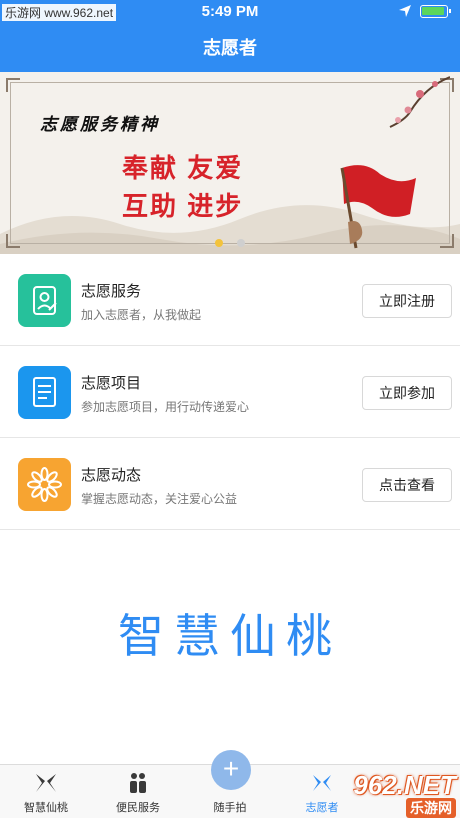  I want to click on brand-wordmark: 智慧仙桃, so click(230, 636).